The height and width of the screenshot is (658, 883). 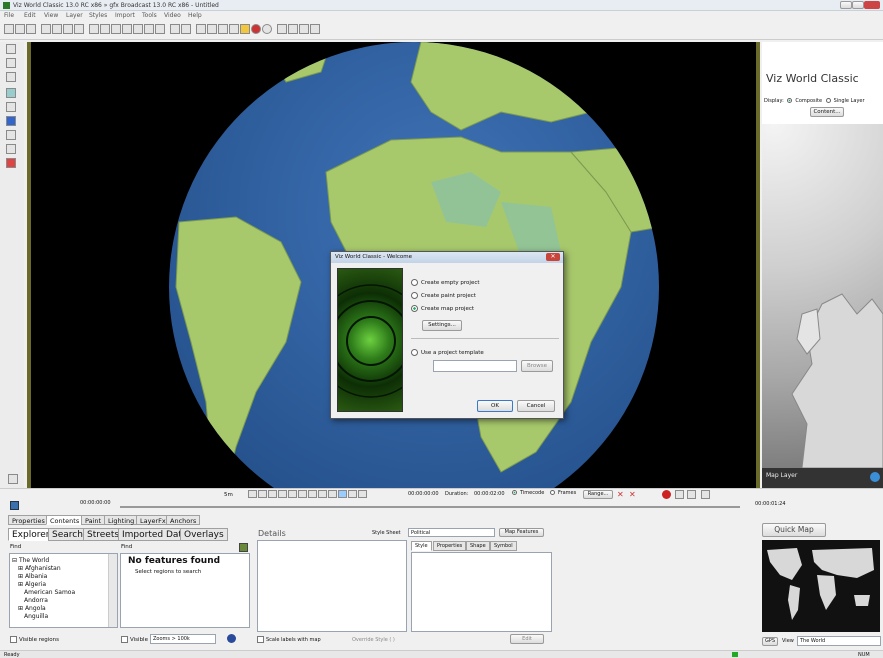 I want to click on pin-icon, so click(x=13, y=479).